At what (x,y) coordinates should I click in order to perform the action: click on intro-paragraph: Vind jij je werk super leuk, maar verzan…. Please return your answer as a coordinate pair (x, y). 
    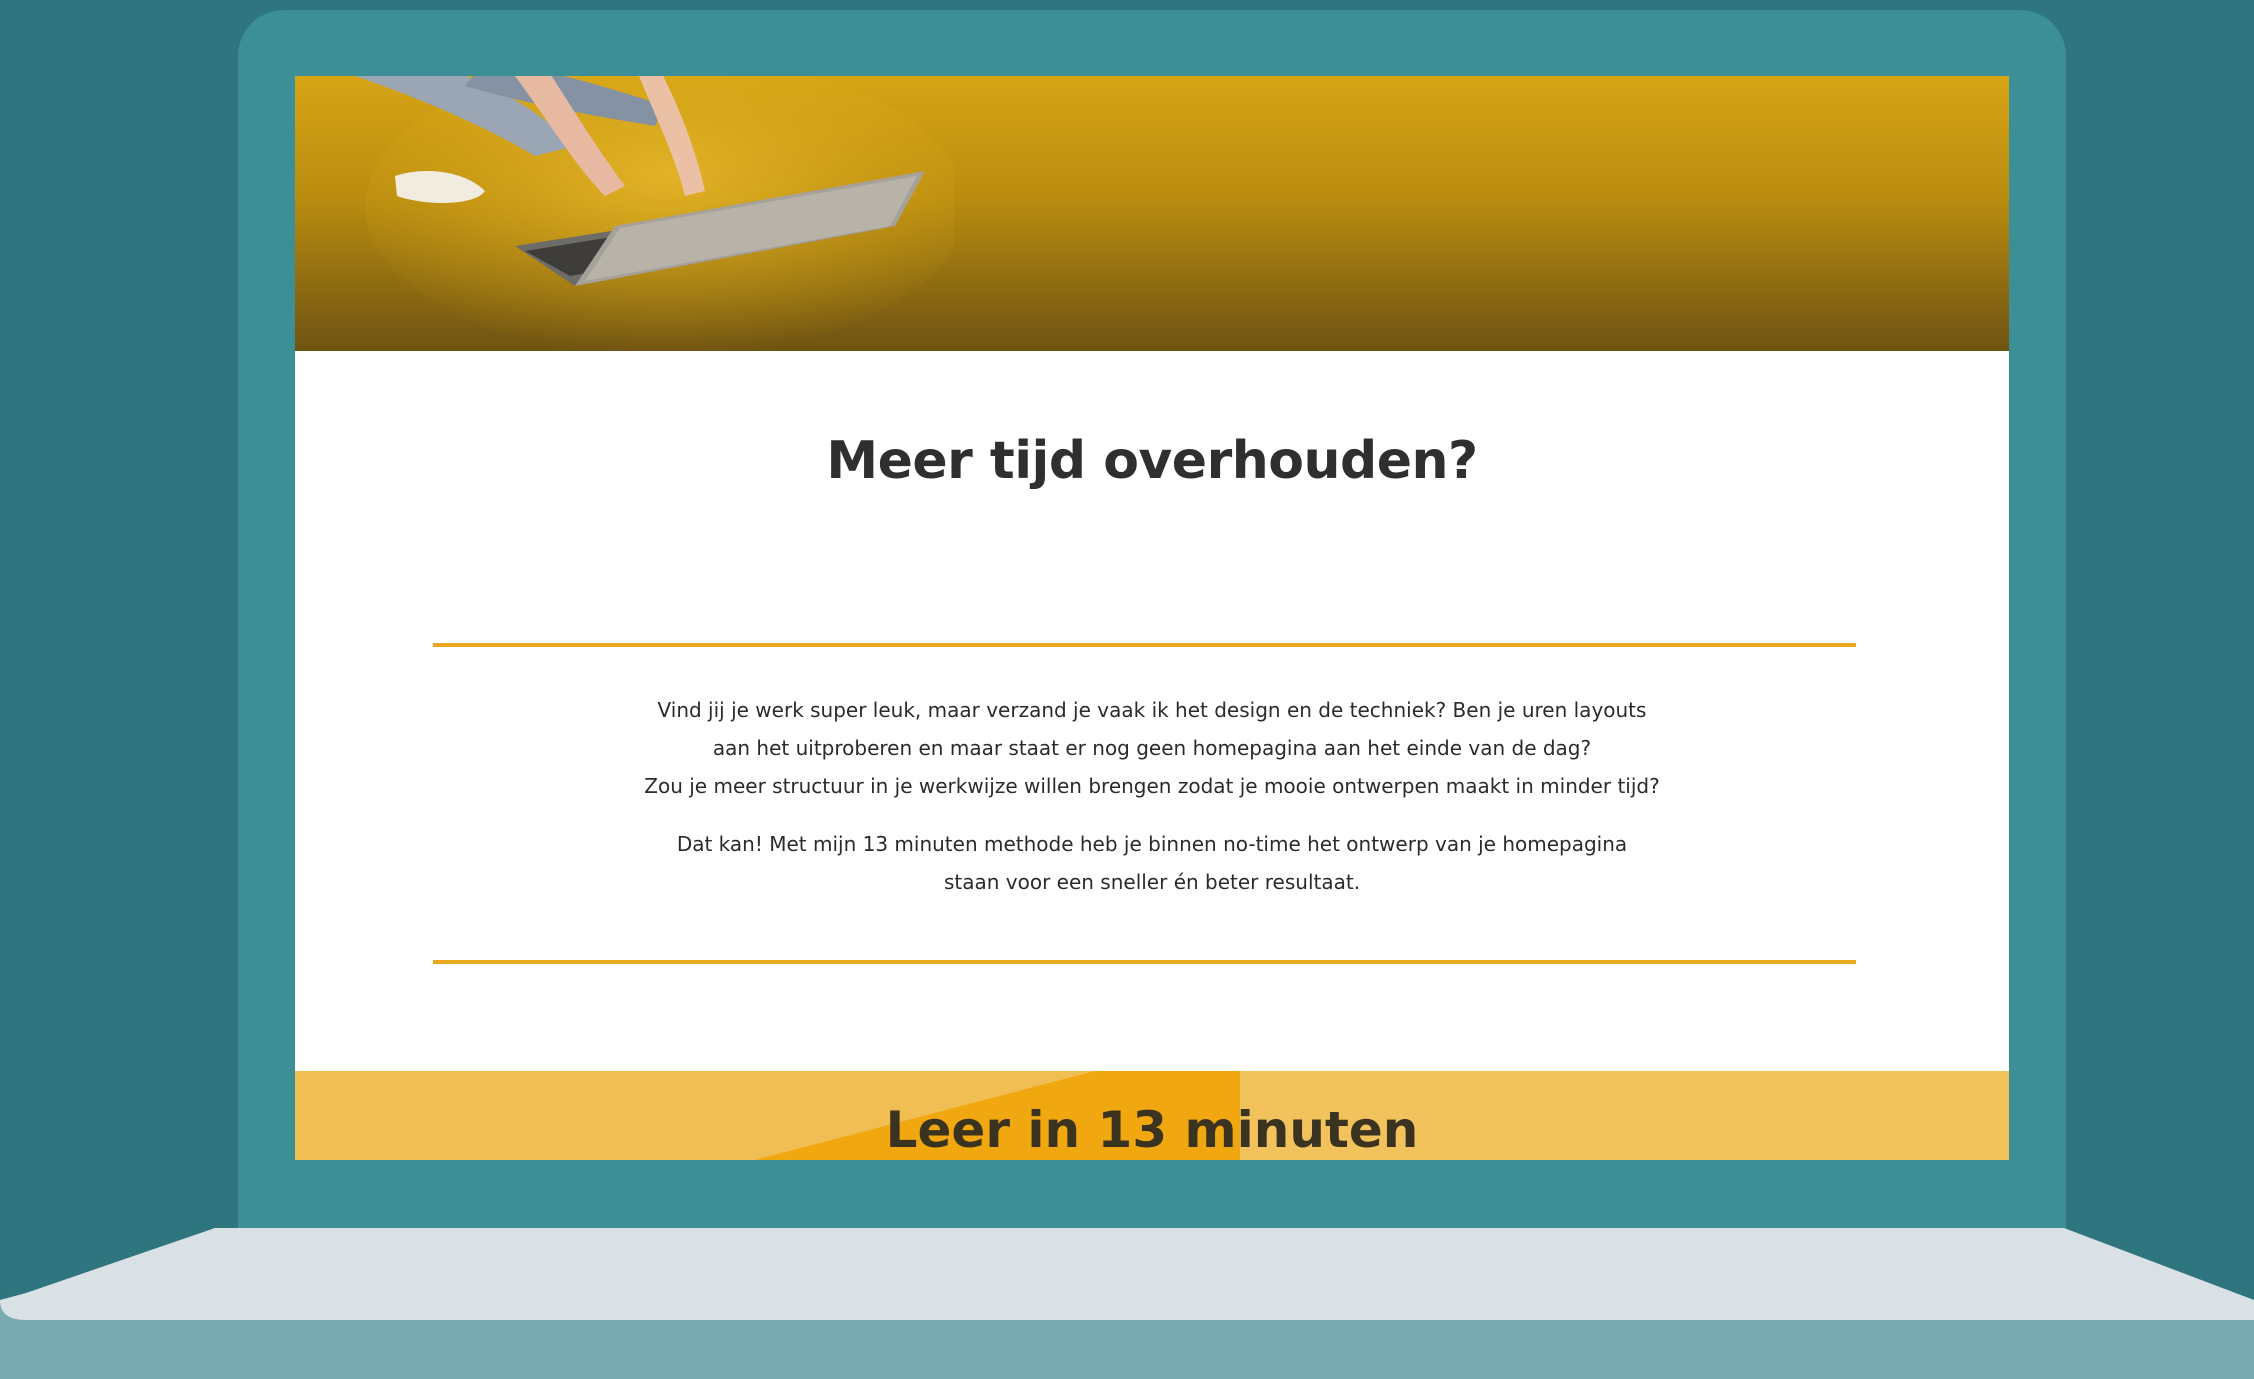
    Looking at the image, I should click on (1152, 748).